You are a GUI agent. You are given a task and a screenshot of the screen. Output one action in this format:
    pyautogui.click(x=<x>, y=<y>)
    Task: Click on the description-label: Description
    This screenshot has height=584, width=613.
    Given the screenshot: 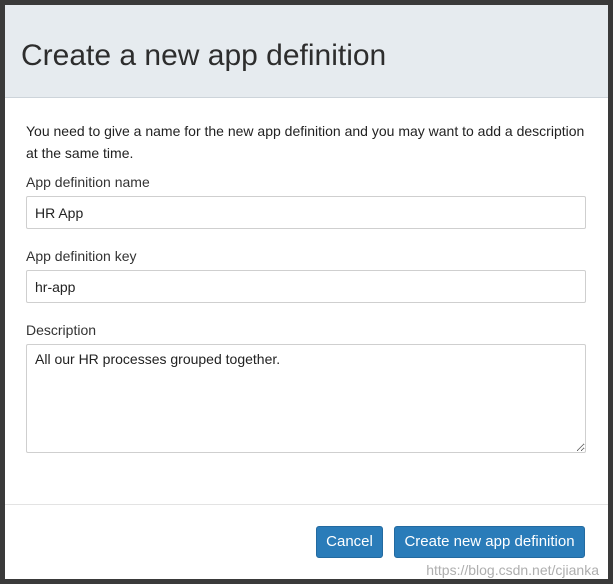 What is the action you would take?
    pyautogui.click(x=61, y=330)
    